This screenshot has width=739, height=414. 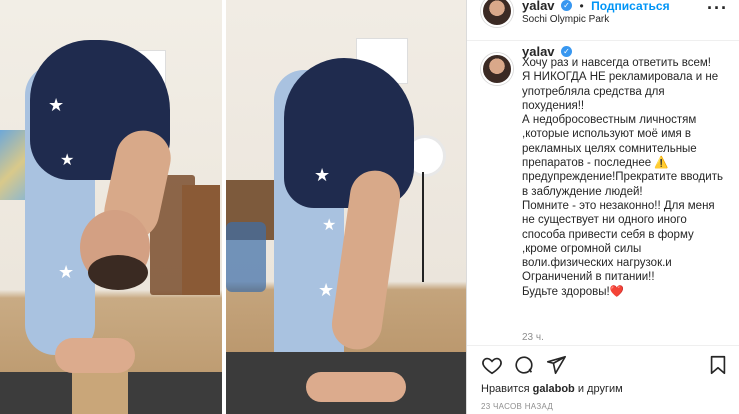 What do you see at coordinates (533, 337) in the screenshot?
I see `caption-time: 23 ч.` at bounding box center [533, 337].